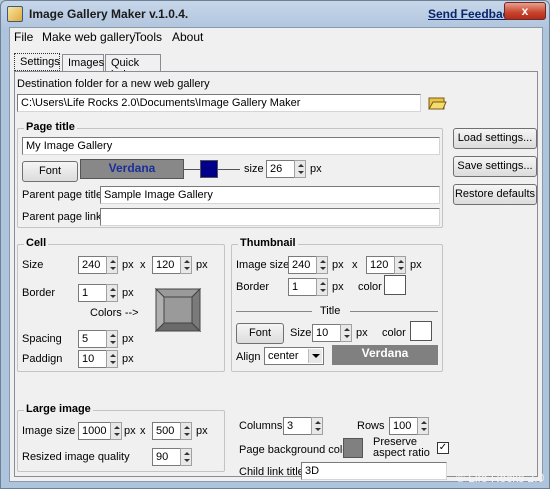  Describe the element at coordinates (395, 285) in the screenshot. I see `thumb-border-color-swatch` at that location.